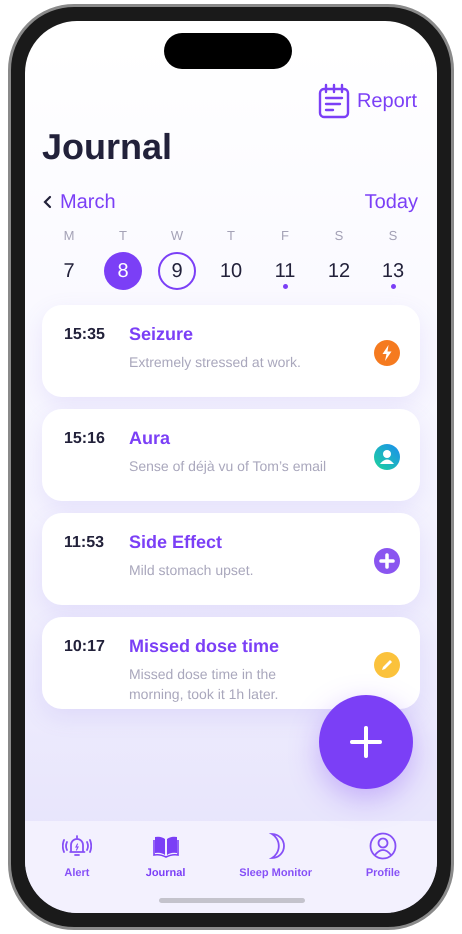  Describe the element at coordinates (85, 647) in the screenshot. I see `entry-time: 10:17` at that location.